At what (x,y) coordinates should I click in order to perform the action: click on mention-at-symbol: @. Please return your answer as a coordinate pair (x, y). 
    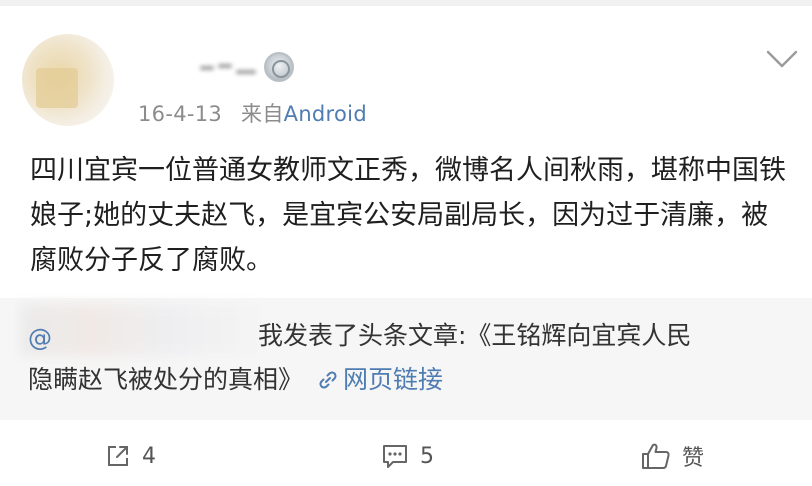
    Looking at the image, I should click on (40, 338).